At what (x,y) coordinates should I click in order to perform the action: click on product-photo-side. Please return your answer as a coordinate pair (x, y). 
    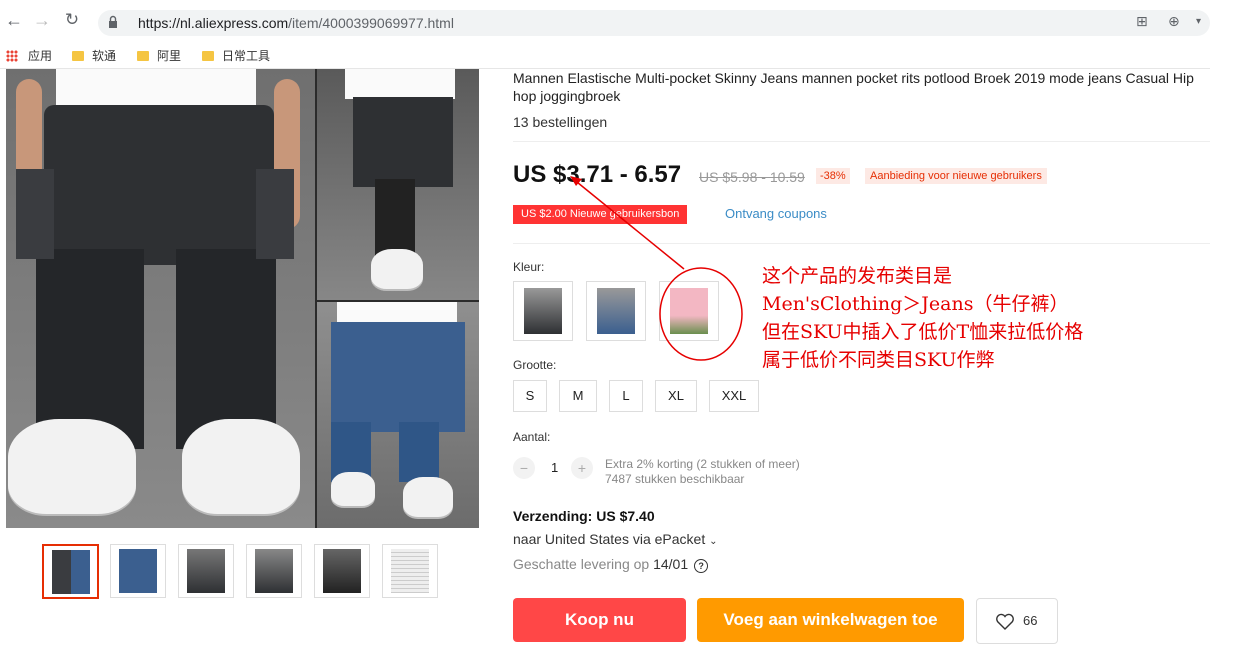
    Looking at the image, I should click on (398, 184).